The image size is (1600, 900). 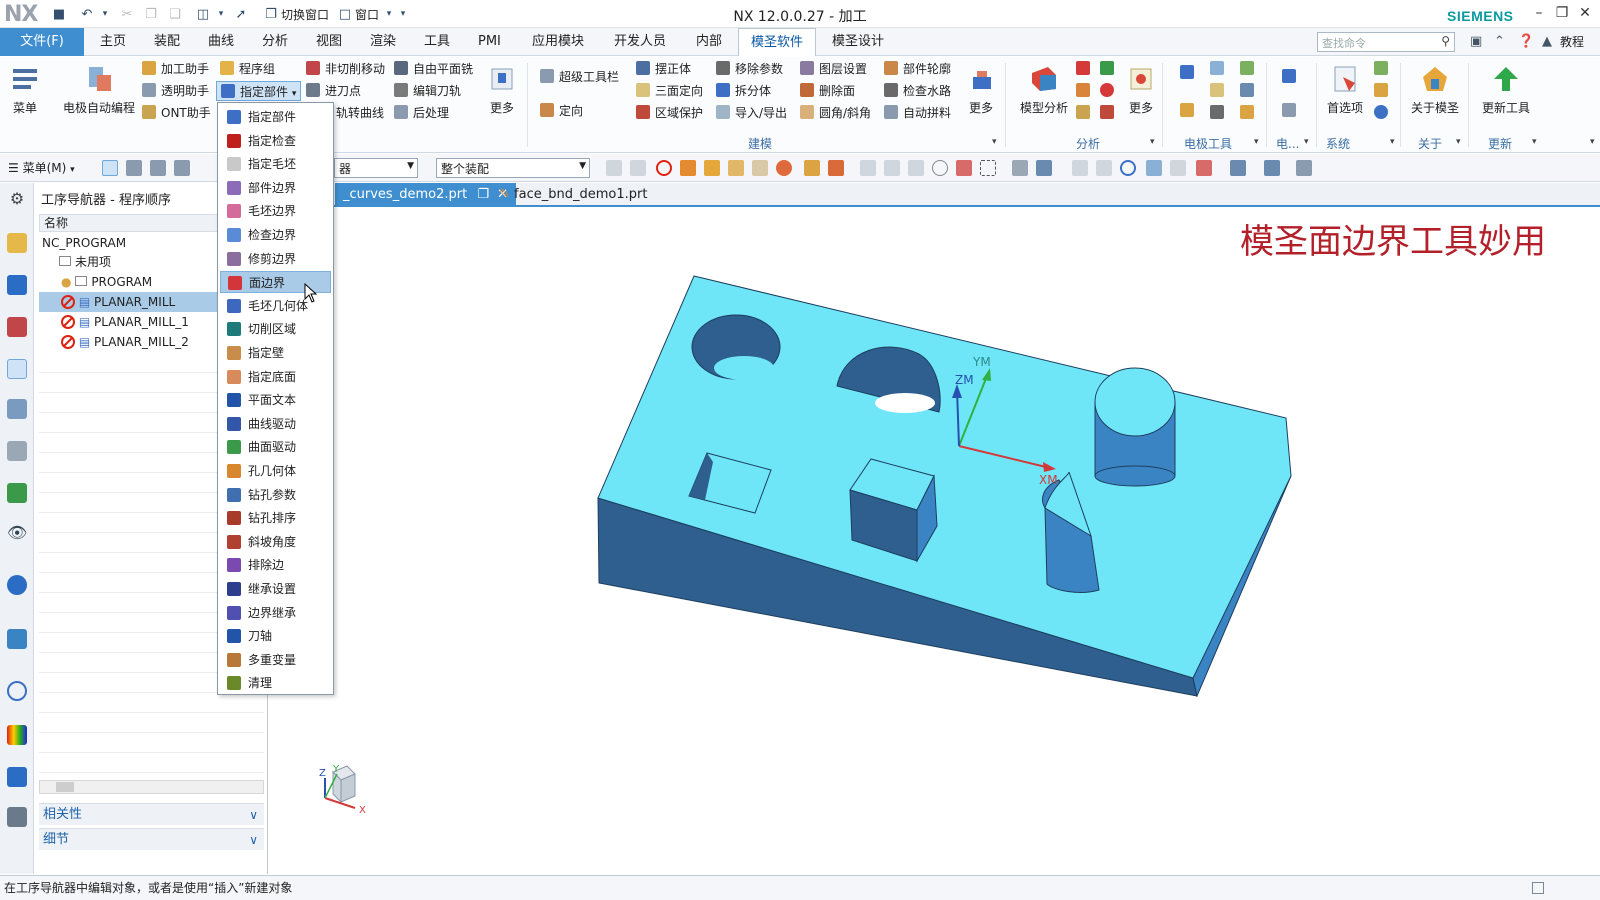 What do you see at coordinates (1592, 142) in the screenshot?
I see `ribbon-options-dropdown-icon: ▾` at bounding box center [1592, 142].